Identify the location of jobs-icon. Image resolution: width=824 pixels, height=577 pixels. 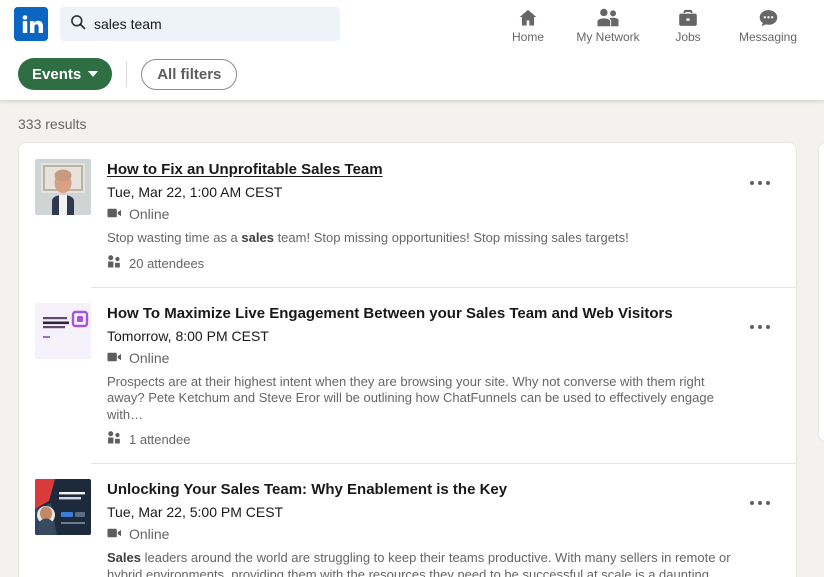
(688, 18).